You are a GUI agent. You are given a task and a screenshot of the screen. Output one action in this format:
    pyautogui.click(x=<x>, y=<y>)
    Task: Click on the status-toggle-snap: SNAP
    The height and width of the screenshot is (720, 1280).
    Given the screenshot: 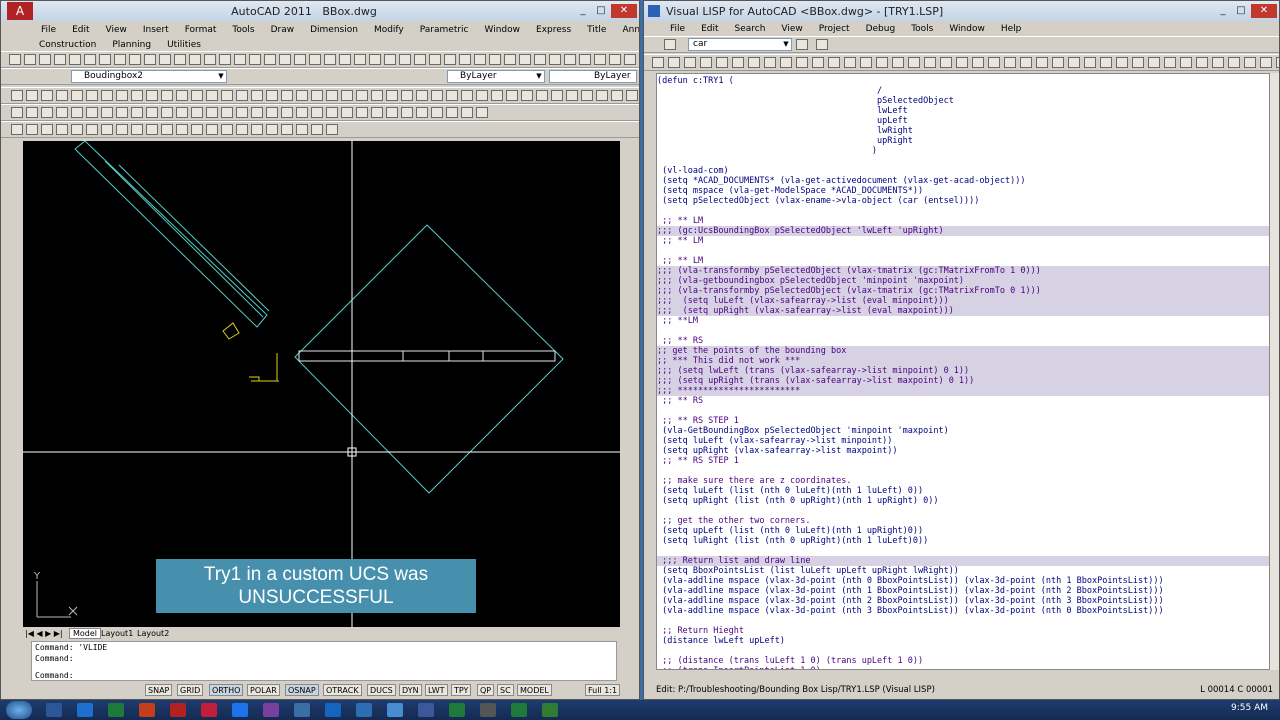 What is the action you would take?
    pyautogui.click(x=159, y=690)
    